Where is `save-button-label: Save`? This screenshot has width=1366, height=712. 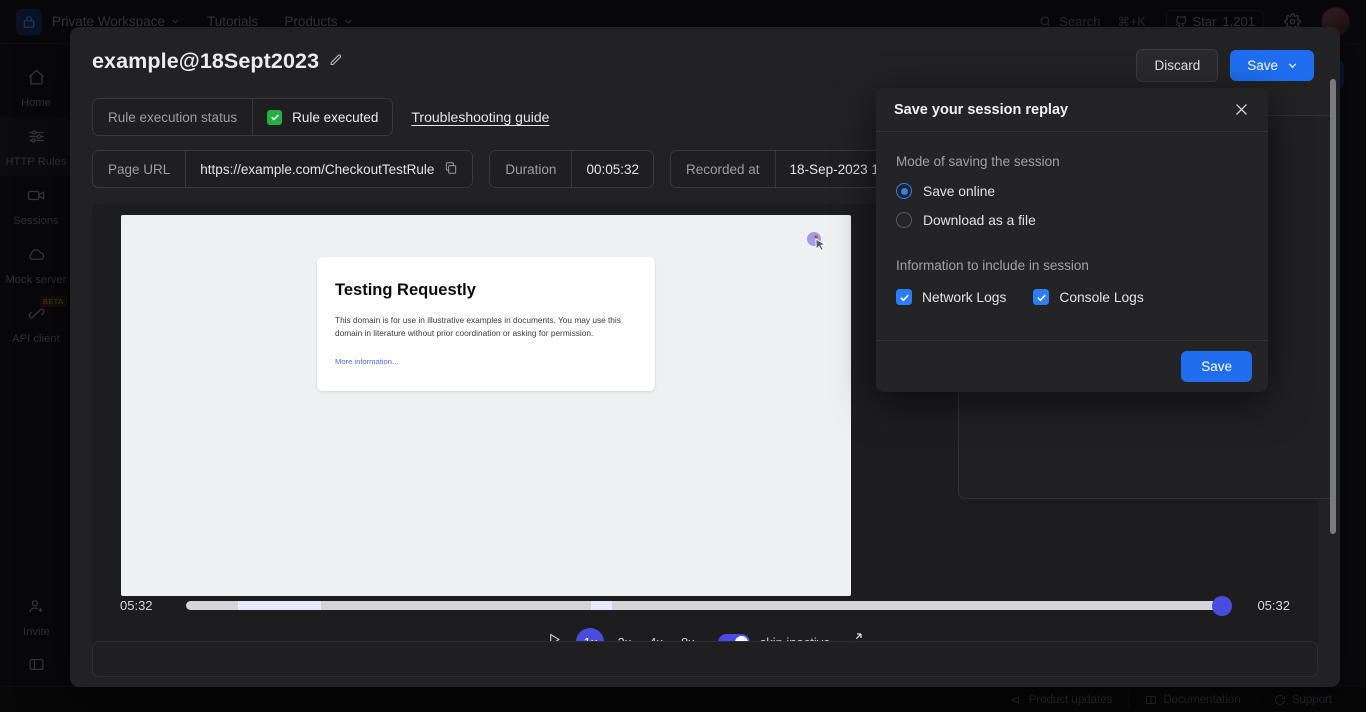
save-button-label: Save is located at coordinates (1262, 65).